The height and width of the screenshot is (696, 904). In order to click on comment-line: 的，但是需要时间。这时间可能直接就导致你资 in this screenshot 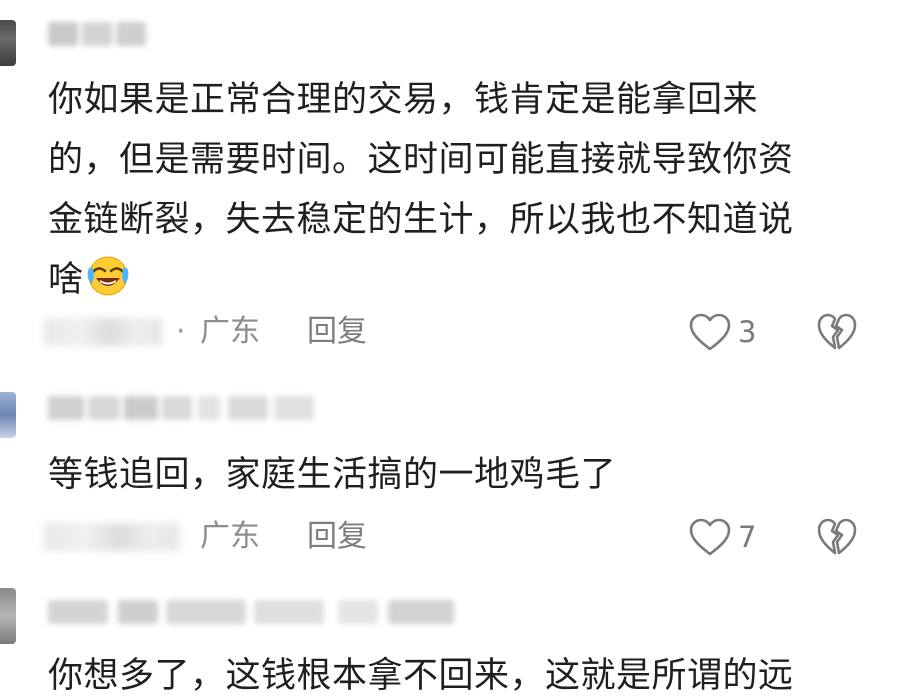, I will do `click(421, 160)`.